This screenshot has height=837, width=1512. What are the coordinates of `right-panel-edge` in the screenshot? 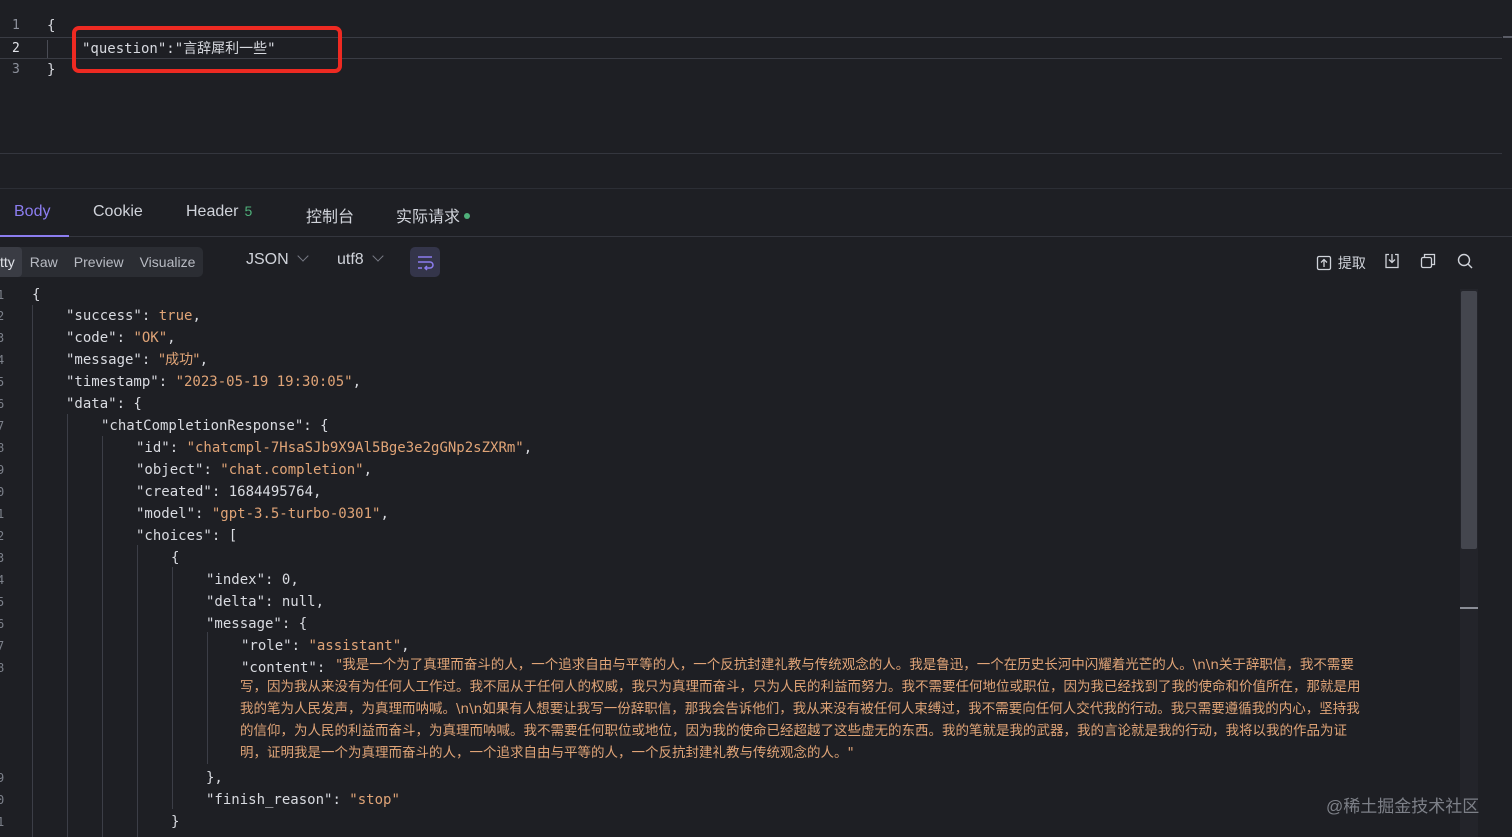 It's located at (1507, 418).